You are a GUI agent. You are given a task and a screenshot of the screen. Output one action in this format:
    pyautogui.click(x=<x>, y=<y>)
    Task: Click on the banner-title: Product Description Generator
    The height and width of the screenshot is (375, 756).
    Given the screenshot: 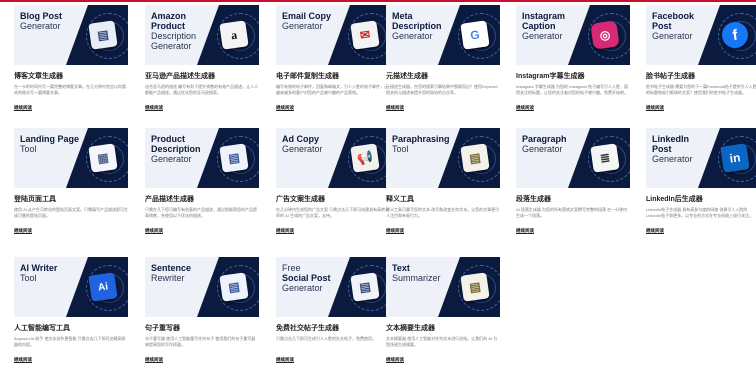 What is the action you would take?
    pyautogui.click(x=182, y=149)
    